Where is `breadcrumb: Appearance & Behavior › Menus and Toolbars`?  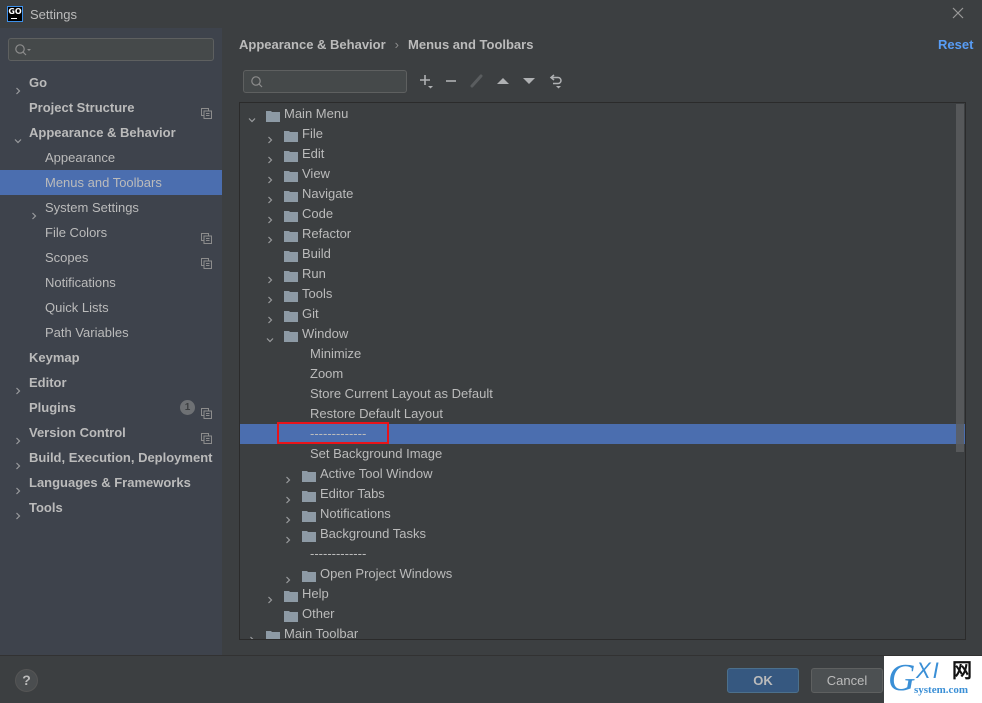
breadcrumb: Appearance & Behavior › Menus and Toolbars is located at coordinates (386, 44).